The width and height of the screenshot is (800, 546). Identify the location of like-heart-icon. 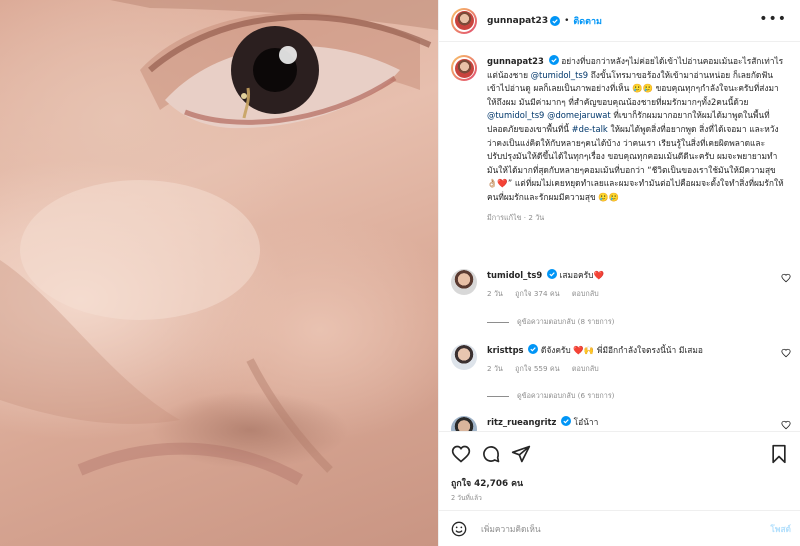
(461, 454).